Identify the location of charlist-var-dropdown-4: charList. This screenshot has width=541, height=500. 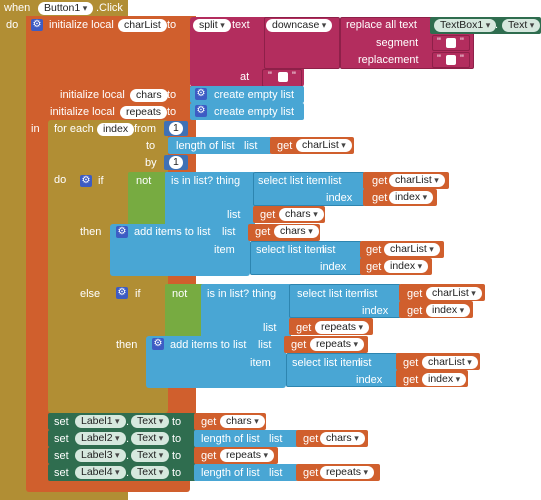
(454, 293).